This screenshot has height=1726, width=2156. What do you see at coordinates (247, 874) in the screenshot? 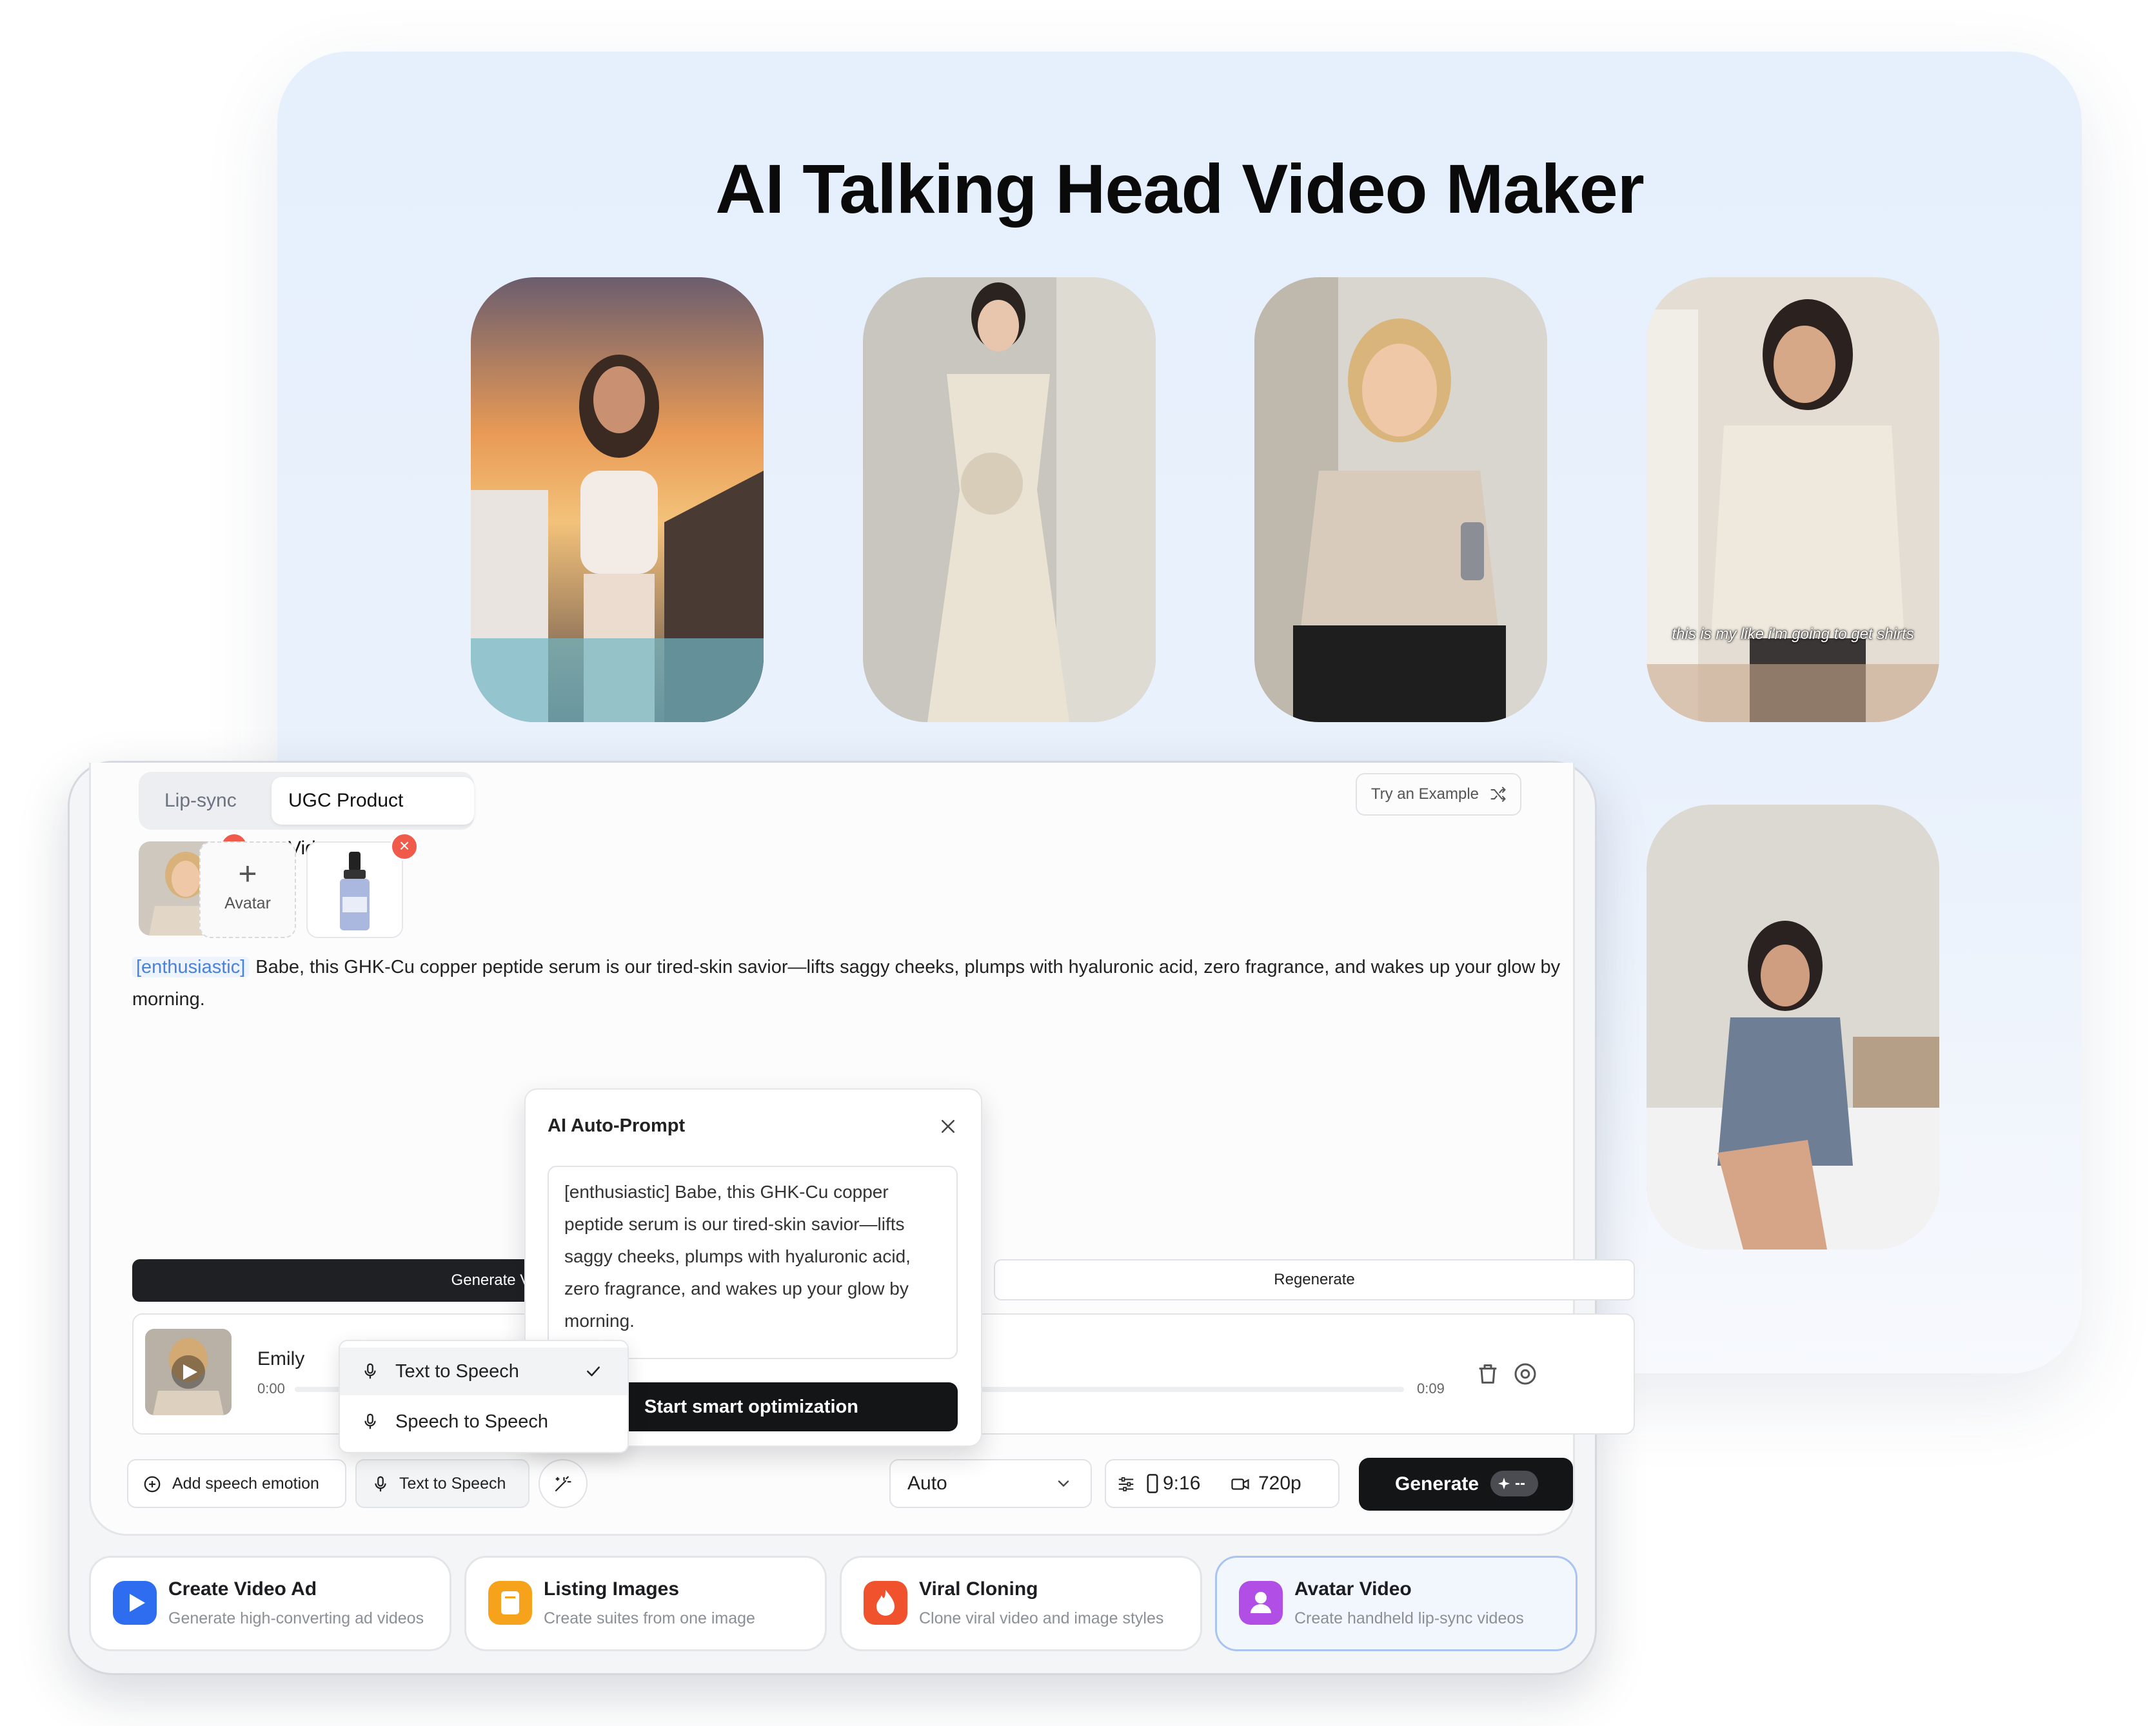
I see `plus-icon: +` at bounding box center [247, 874].